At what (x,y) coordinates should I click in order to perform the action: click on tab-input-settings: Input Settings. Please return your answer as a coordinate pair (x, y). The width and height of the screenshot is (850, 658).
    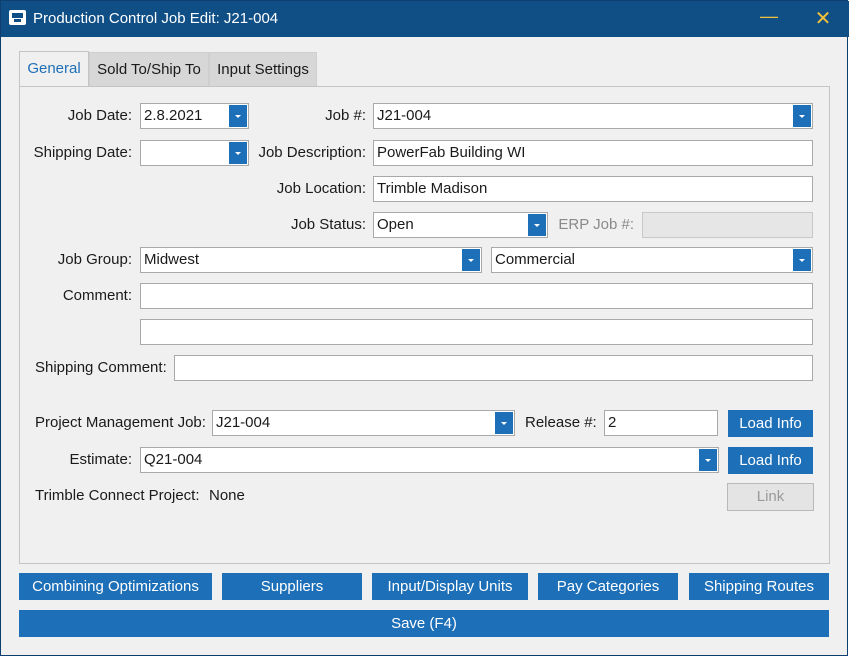
    Looking at the image, I should click on (263, 69).